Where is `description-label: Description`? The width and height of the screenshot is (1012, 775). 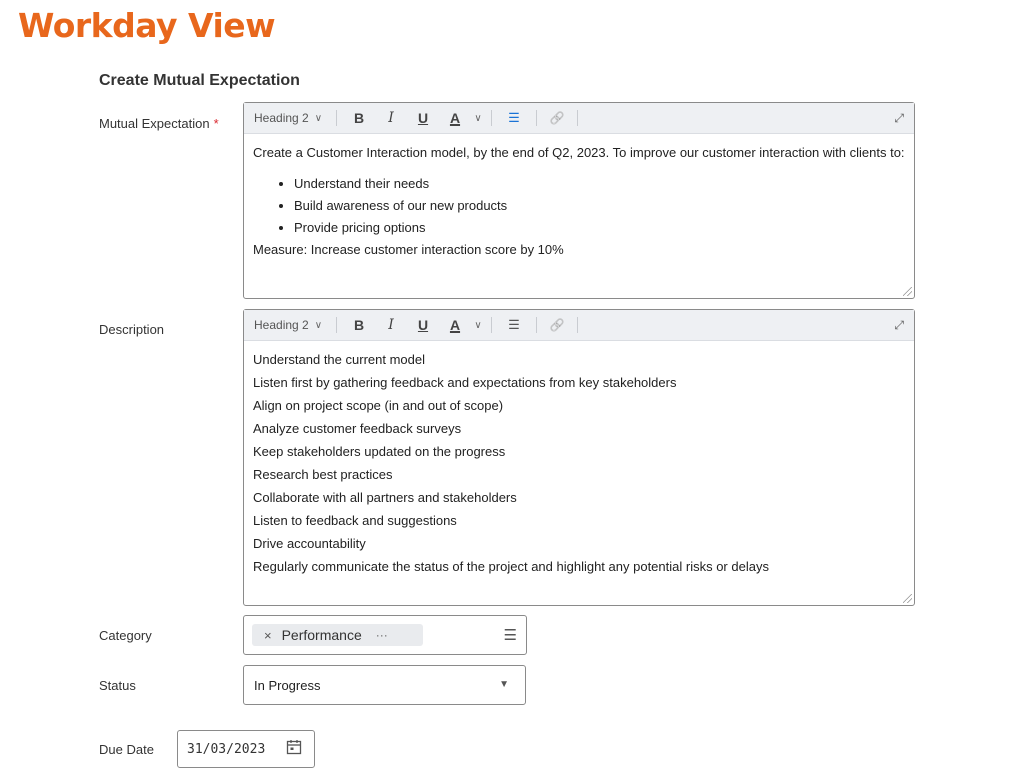
description-label: Description is located at coordinates (132, 329).